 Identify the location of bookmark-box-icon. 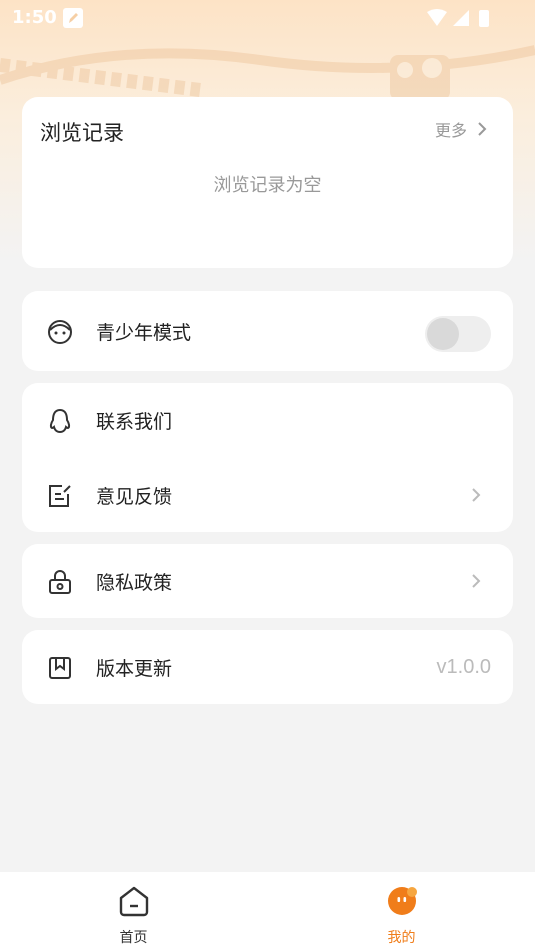
(60, 668).